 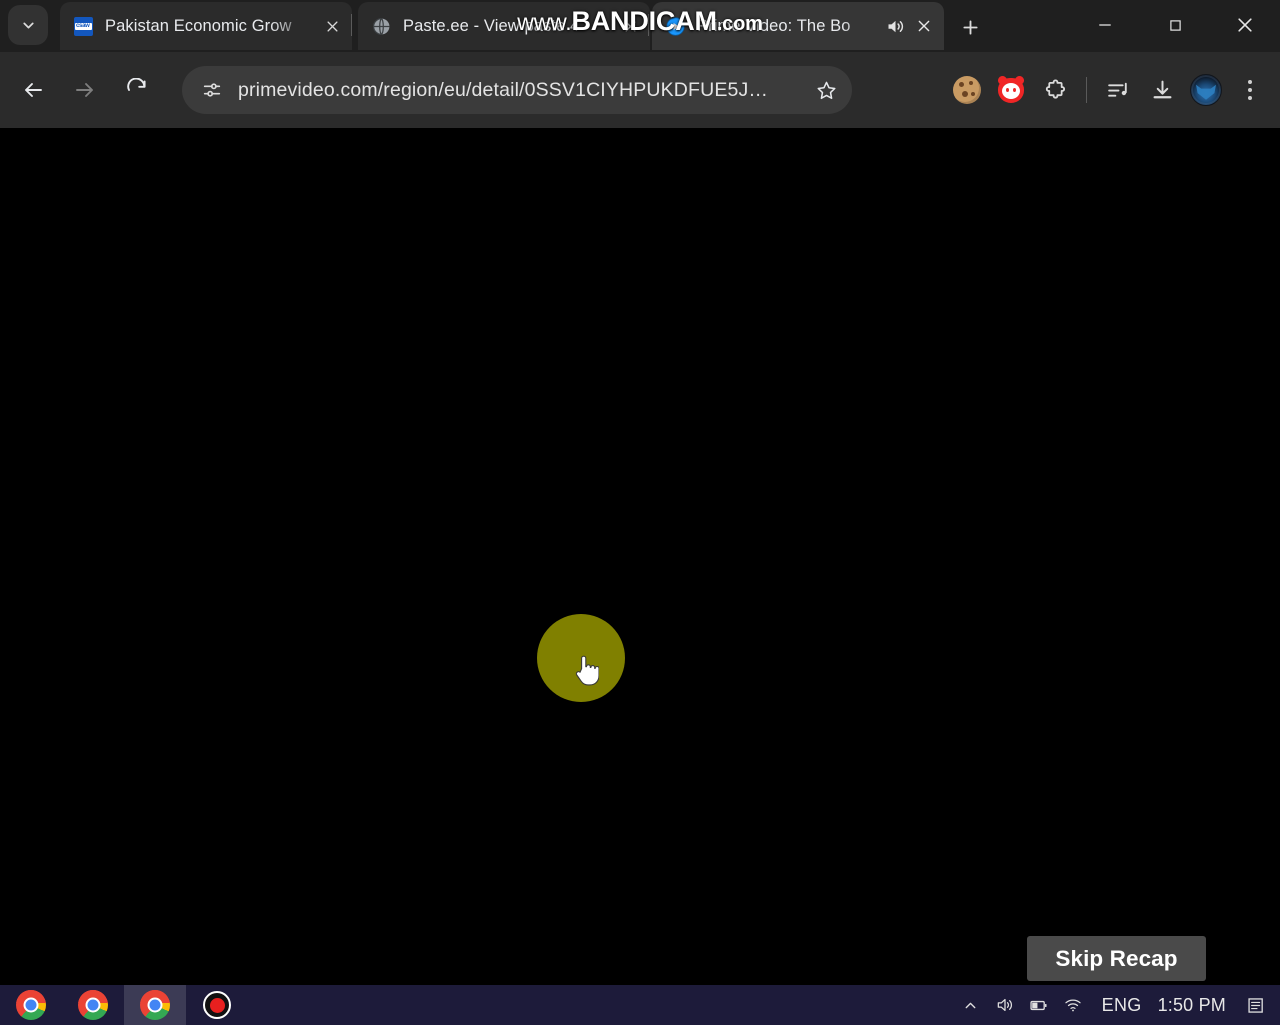 I want to click on tab-title: Prime Video: The Bo, so click(x=774, y=25).